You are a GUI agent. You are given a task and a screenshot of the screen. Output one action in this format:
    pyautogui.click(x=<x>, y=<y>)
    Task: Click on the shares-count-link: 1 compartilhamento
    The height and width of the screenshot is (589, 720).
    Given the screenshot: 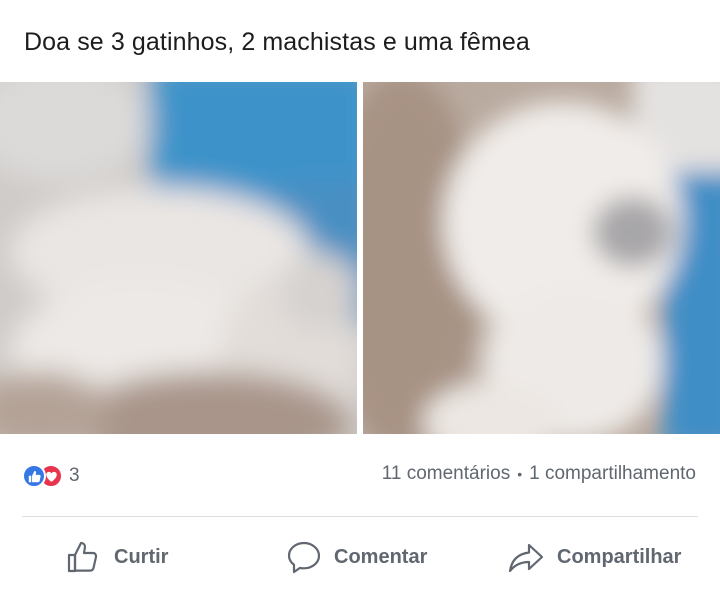 What is the action you would take?
    pyautogui.click(x=612, y=474)
    